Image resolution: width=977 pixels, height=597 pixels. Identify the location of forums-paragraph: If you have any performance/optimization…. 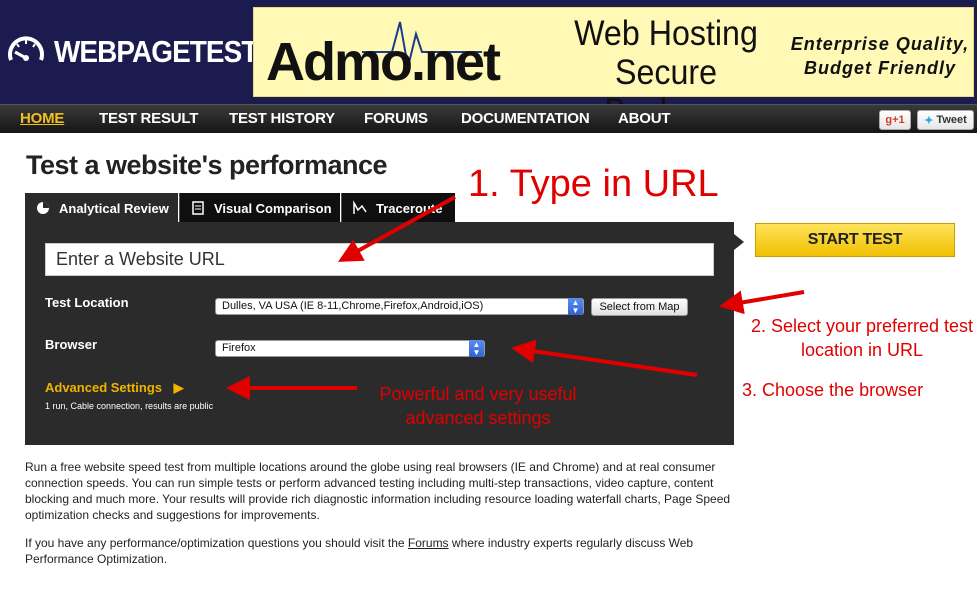
(375, 551).